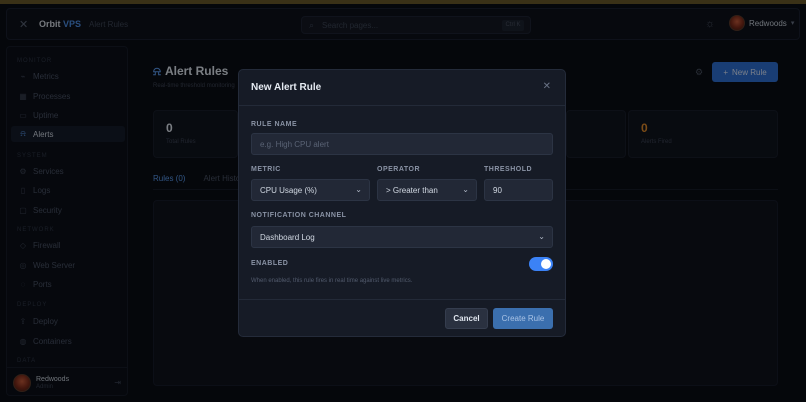  What do you see at coordinates (274, 124) in the screenshot?
I see `rule-name-label: RULE NAME` at bounding box center [274, 124].